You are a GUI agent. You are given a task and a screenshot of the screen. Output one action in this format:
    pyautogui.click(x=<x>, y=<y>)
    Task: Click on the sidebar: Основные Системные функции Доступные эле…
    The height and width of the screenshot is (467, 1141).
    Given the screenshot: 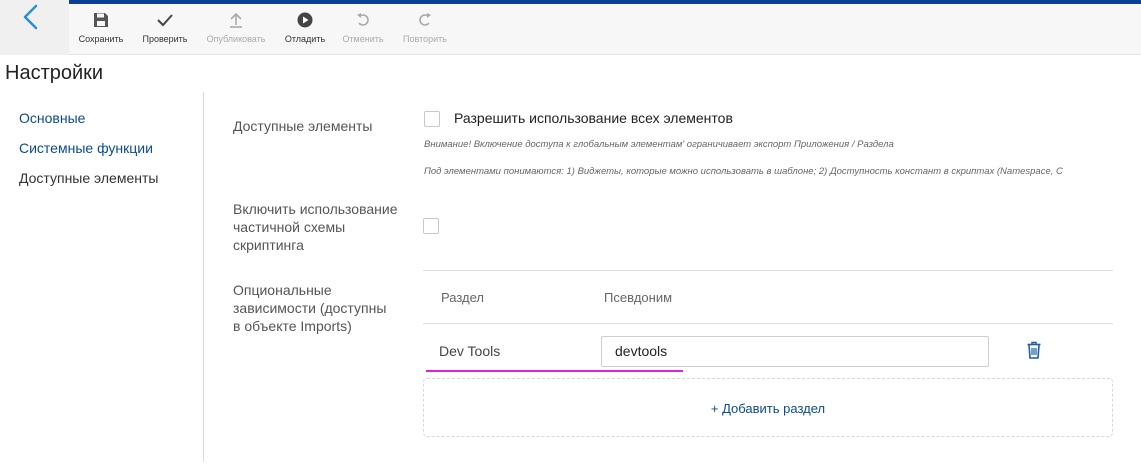 What is the action you would take?
    pyautogui.click(x=102, y=277)
    